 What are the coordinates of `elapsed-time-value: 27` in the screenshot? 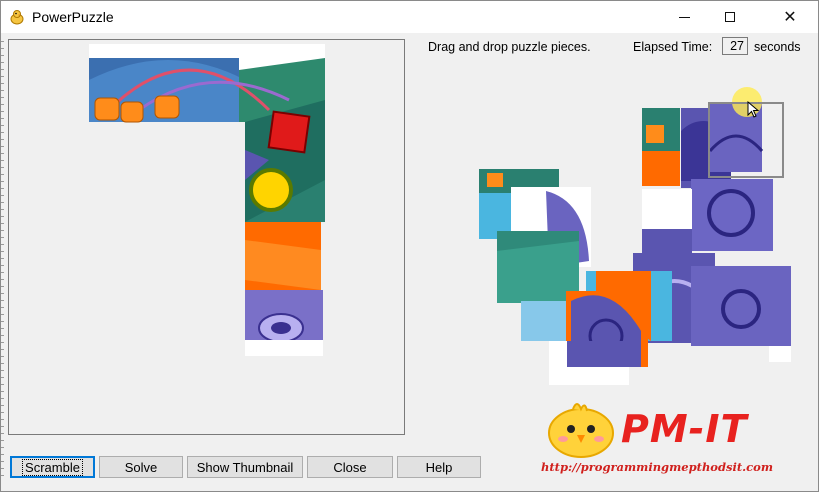 It's located at (735, 46).